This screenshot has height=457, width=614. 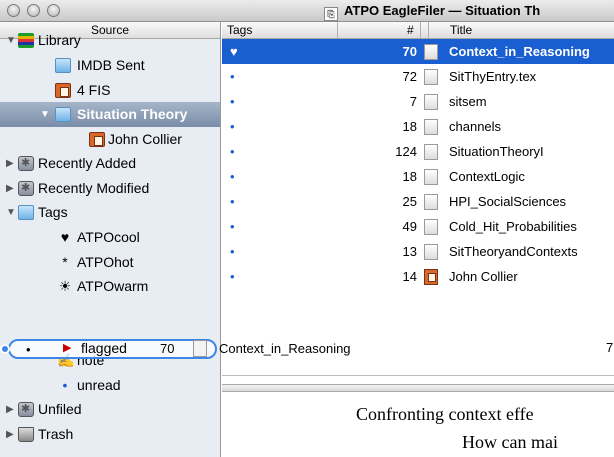 I want to click on sidebar-item-atpohot: * ATPOhot, so click(x=110, y=262).